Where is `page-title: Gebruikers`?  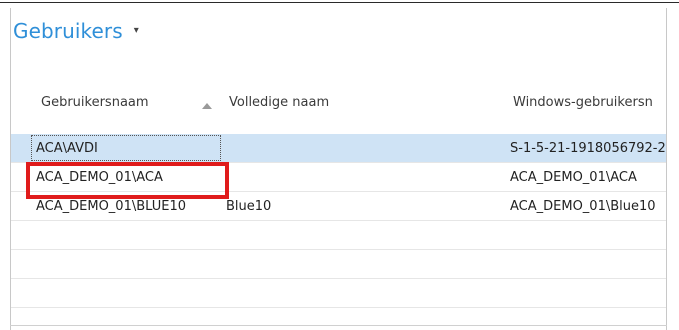 page-title: Gebruikers is located at coordinates (68, 31).